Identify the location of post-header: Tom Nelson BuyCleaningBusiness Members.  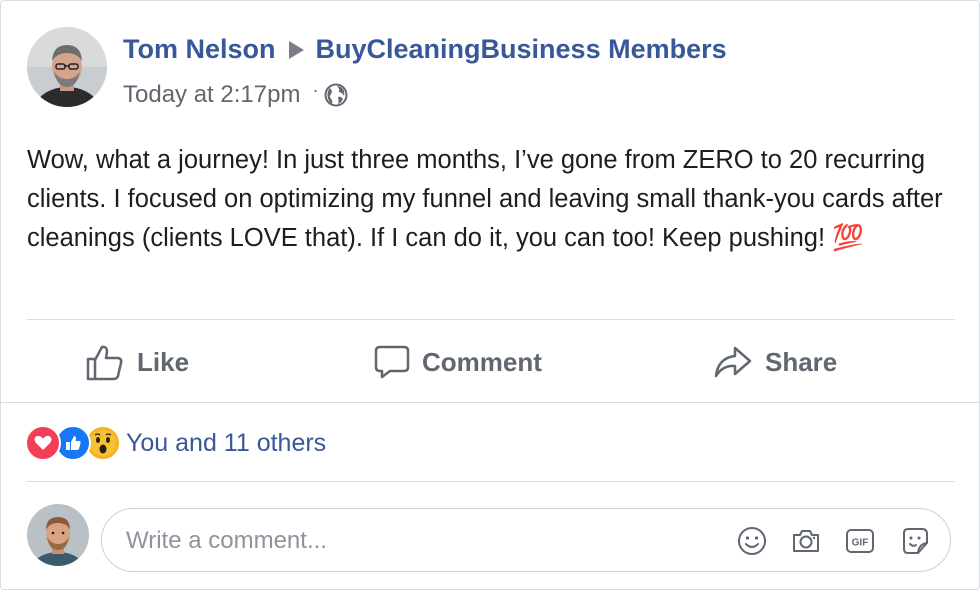
(425, 49).